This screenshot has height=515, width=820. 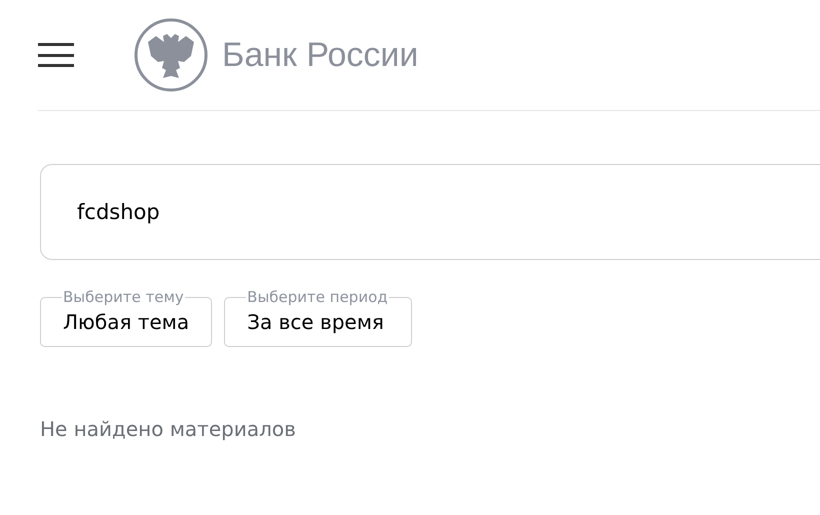 What do you see at coordinates (318, 317) in the screenshot?
I see `filter-select: Выберите период За все время` at bounding box center [318, 317].